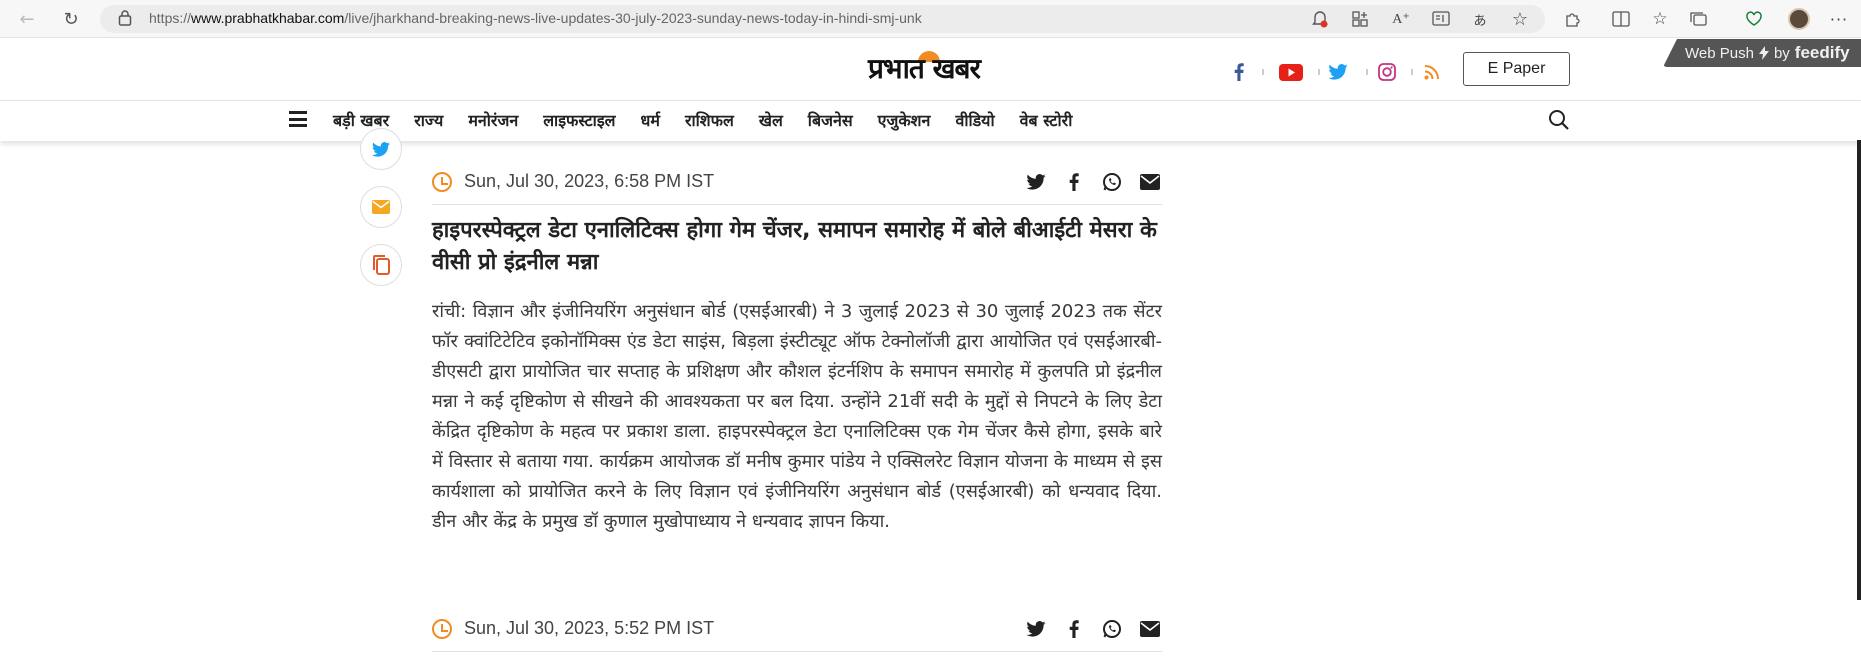 The height and width of the screenshot is (660, 1861). What do you see at coordinates (1046, 120) in the screenshot?
I see `nav-item-web-story: वेब स्टोरी` at bounding box center [1046, 120].